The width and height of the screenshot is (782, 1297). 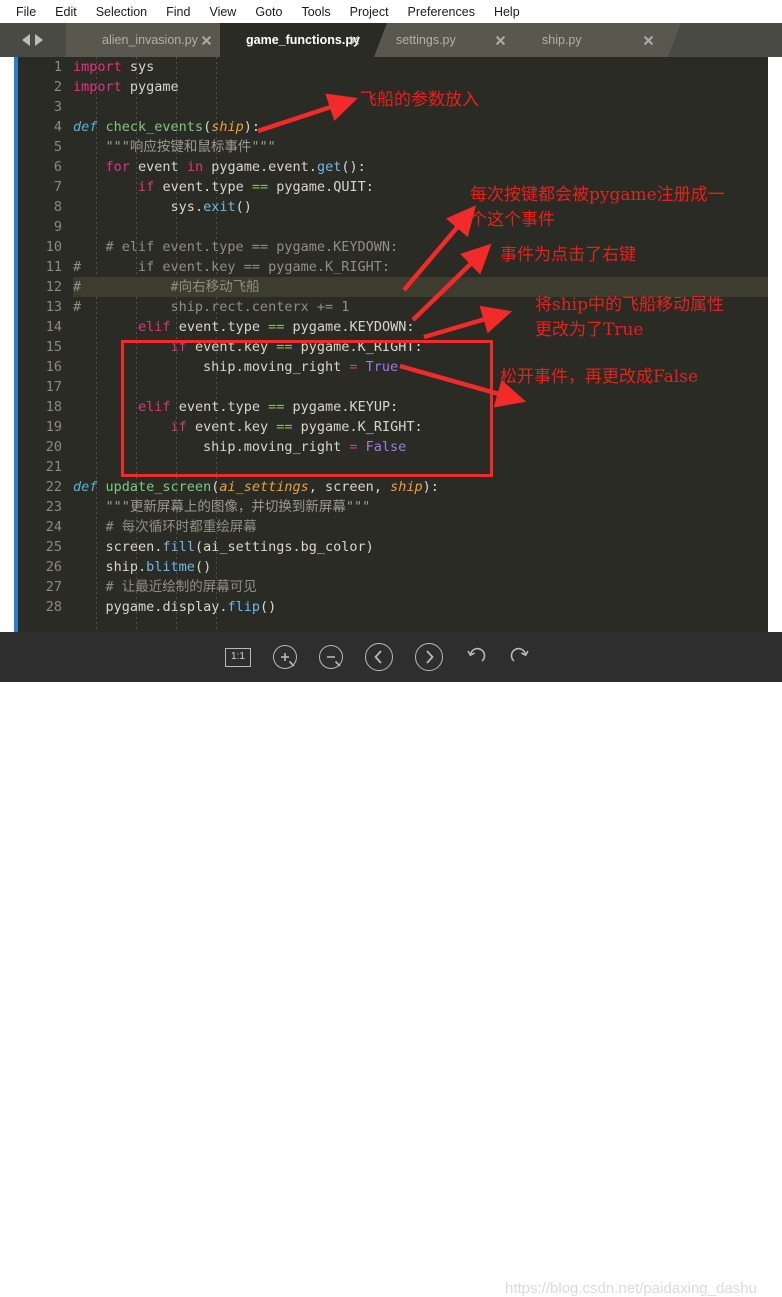 I want to click on menu-item-goto: Goto, so click(x=268, y=12).